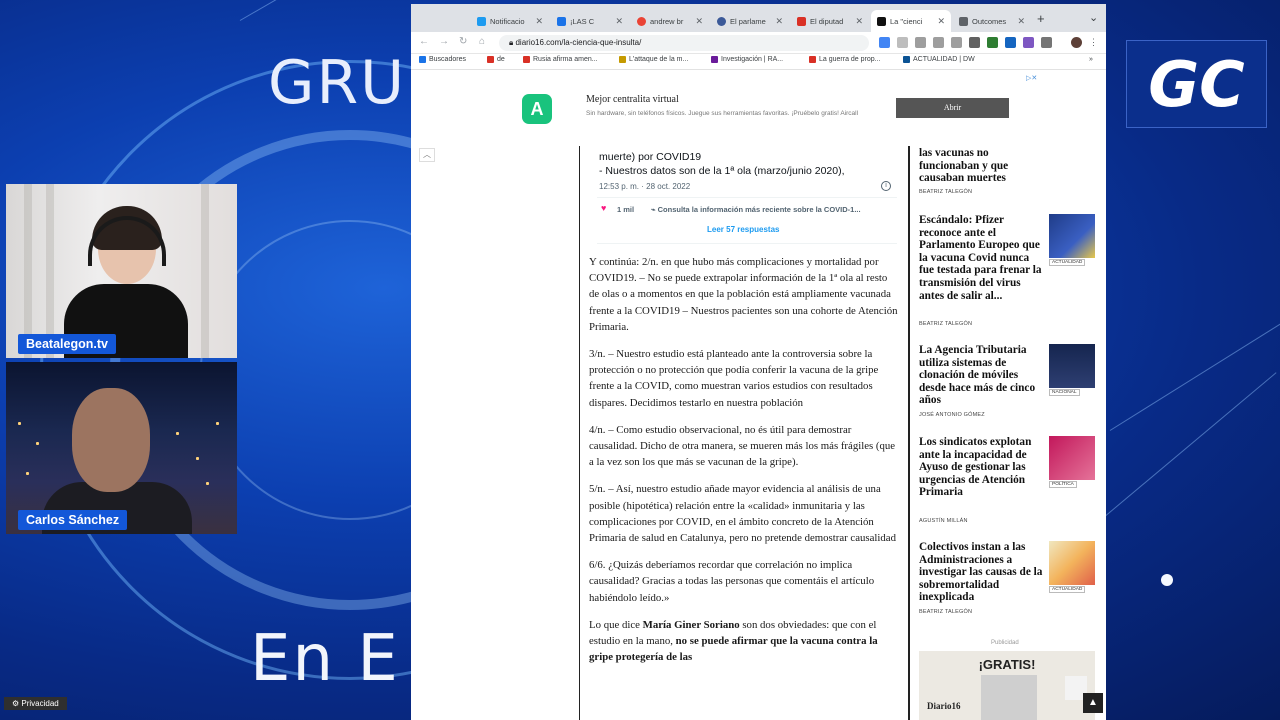 Image resolution: width=1280 pixels, height=720 pixels. I want to click on tweet-timestamp: 12:53 p. m. · 28 oct. 2022, so click(644, 186).